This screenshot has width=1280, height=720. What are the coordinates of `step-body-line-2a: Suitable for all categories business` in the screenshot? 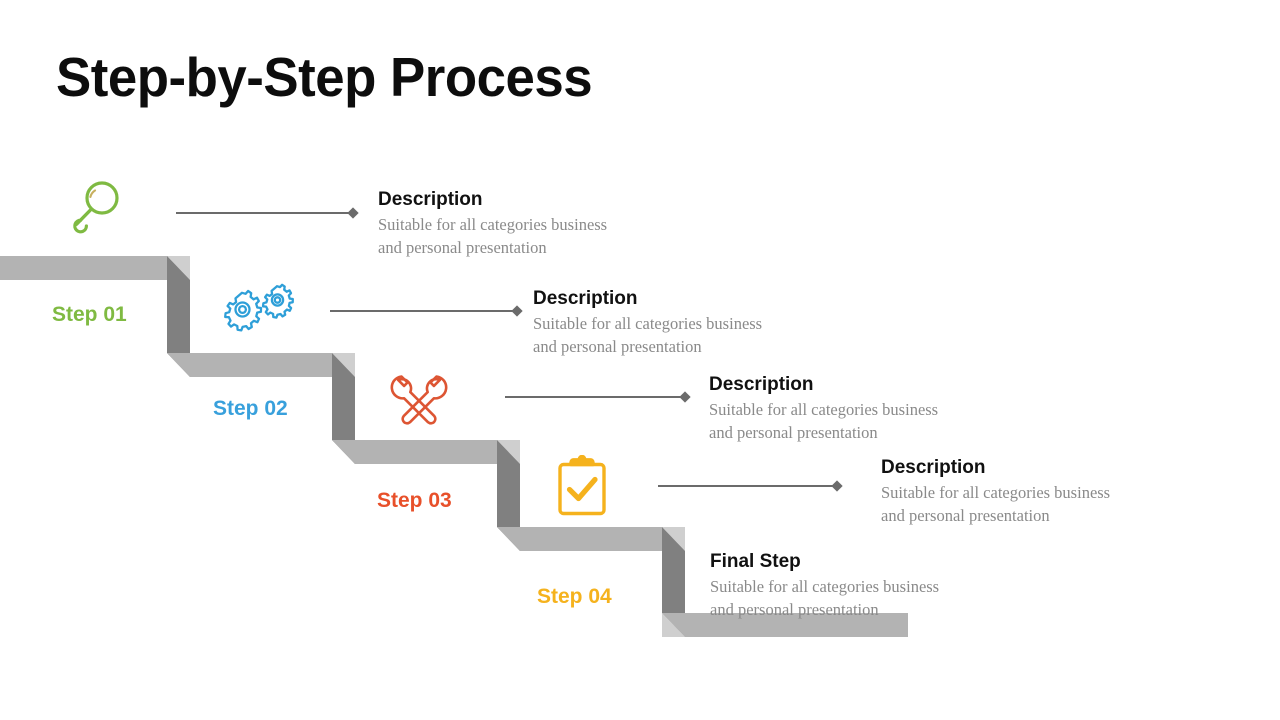 It's located at (648, 323).